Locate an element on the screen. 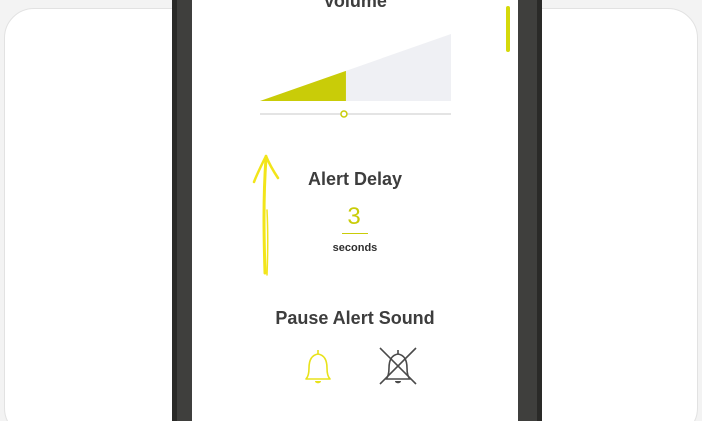 The width and height of the screenshot is (702, 421). alert-delay-value: 3 is located at coordinates (354, 217).